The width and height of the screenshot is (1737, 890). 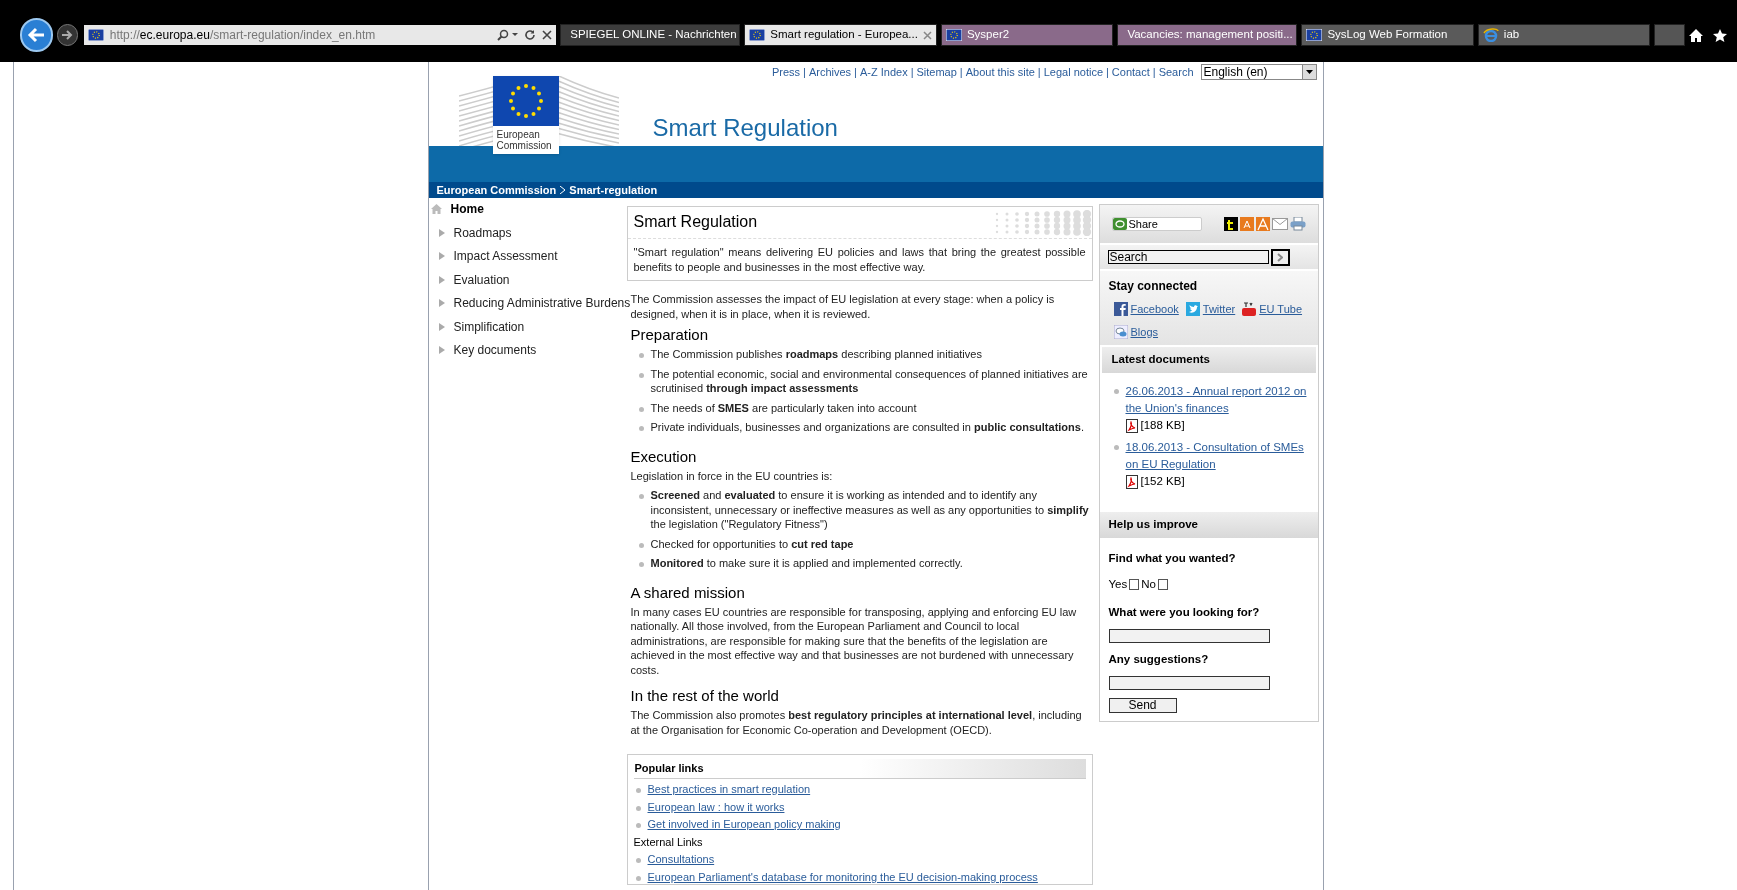 I want to click on nav-item: Impact Assessment, so click(x=528, y=256).